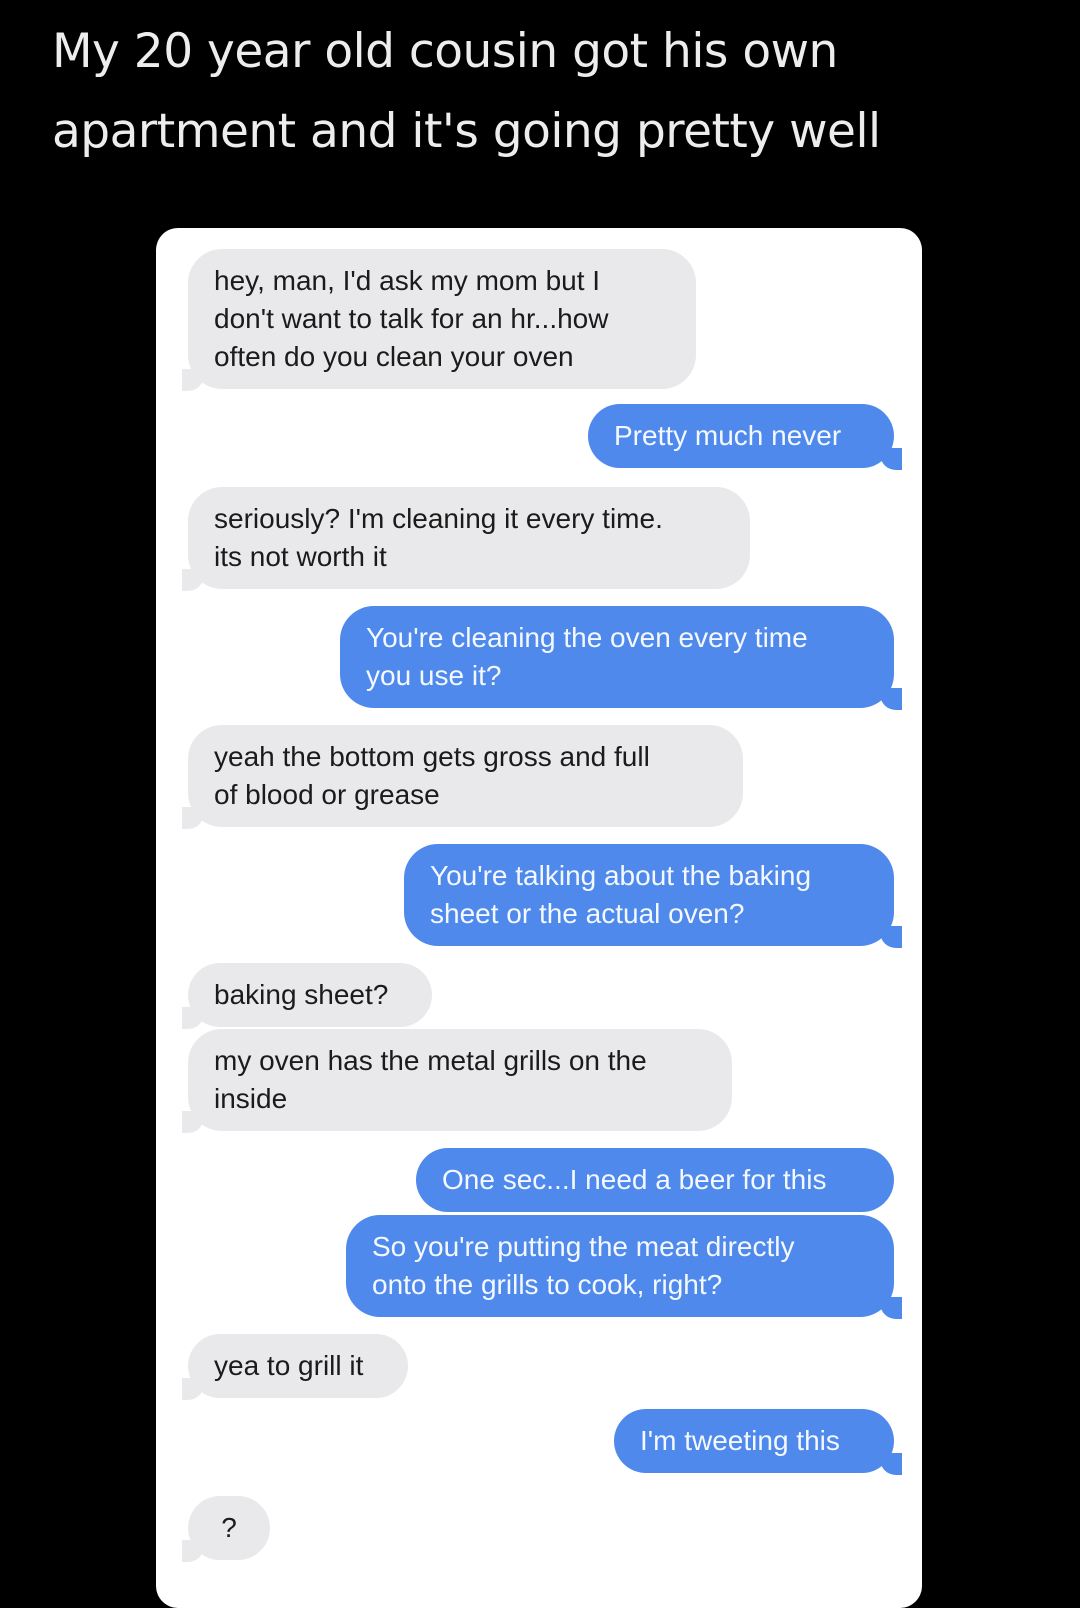  Describe the element at coordinates (411, 318) in the screenshot. I see `message-line: don't want to talk for an hr...how` at that location.